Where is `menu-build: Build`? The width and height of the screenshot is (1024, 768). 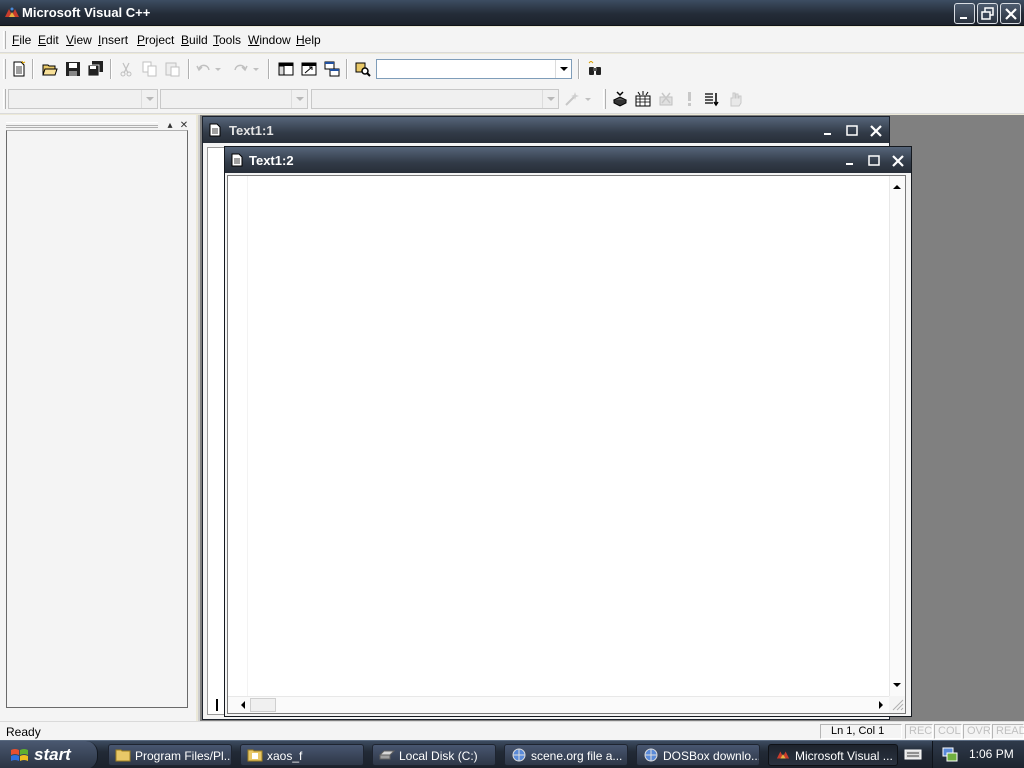
menu-build: Build is located at coordinates (194, 40).